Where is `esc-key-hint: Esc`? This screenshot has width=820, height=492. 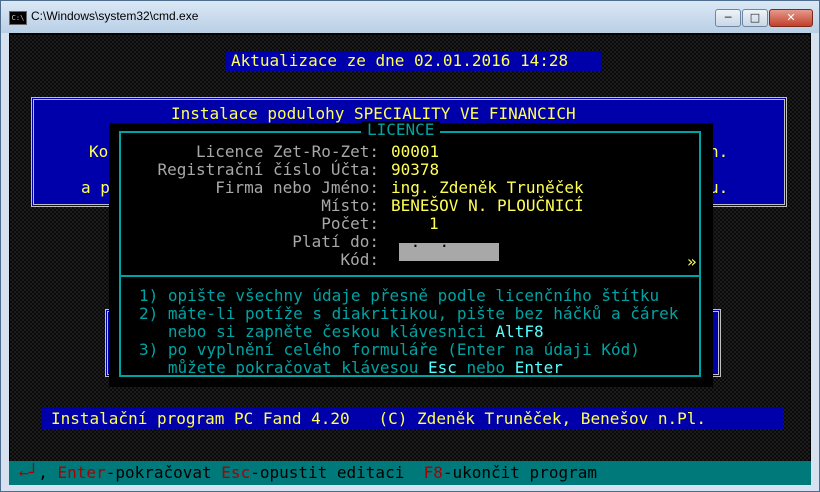 esc-key-hint: Esc is located at coordinates (442, 367).